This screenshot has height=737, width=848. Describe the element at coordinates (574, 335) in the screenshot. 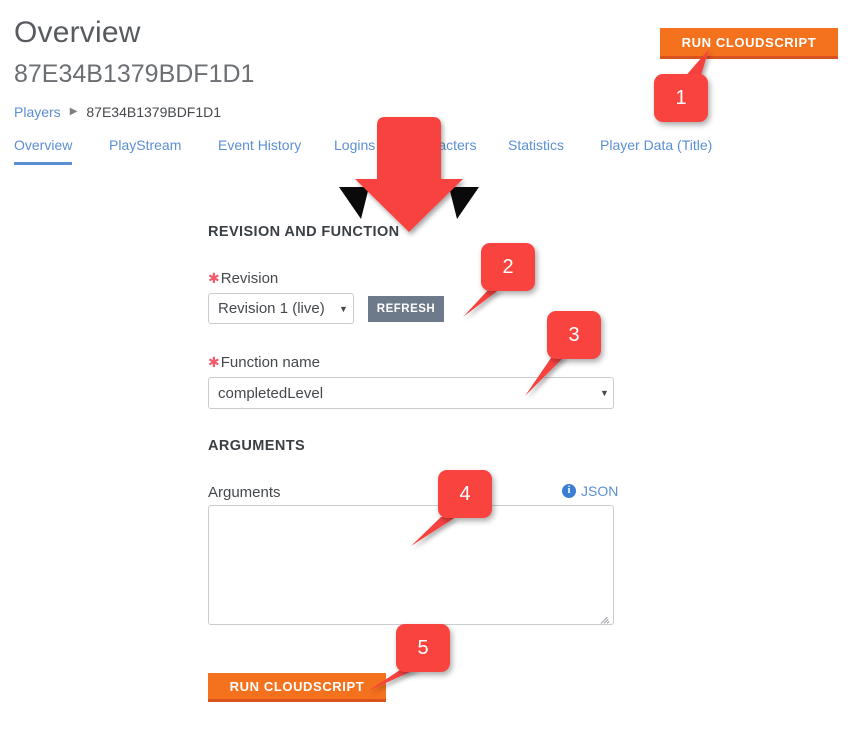

I see `annotation-callout-3: 3` at that location.